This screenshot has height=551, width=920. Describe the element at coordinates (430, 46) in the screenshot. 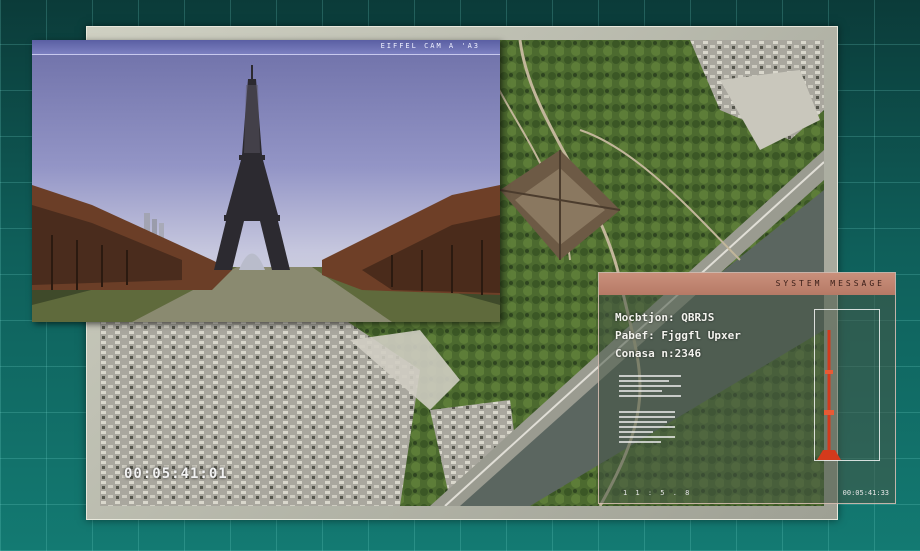

I see `camera-title: EIFFEL CAM A 'A3` at that location.